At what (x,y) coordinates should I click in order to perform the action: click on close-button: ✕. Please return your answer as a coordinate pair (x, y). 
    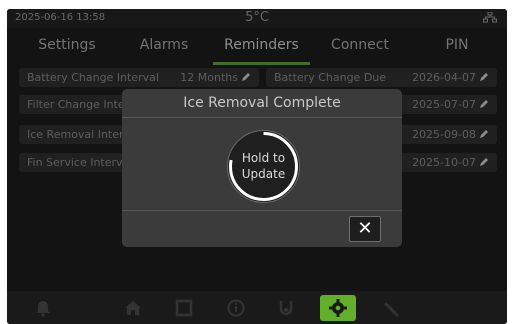
    Looking at the image, I should click on (365, 229).